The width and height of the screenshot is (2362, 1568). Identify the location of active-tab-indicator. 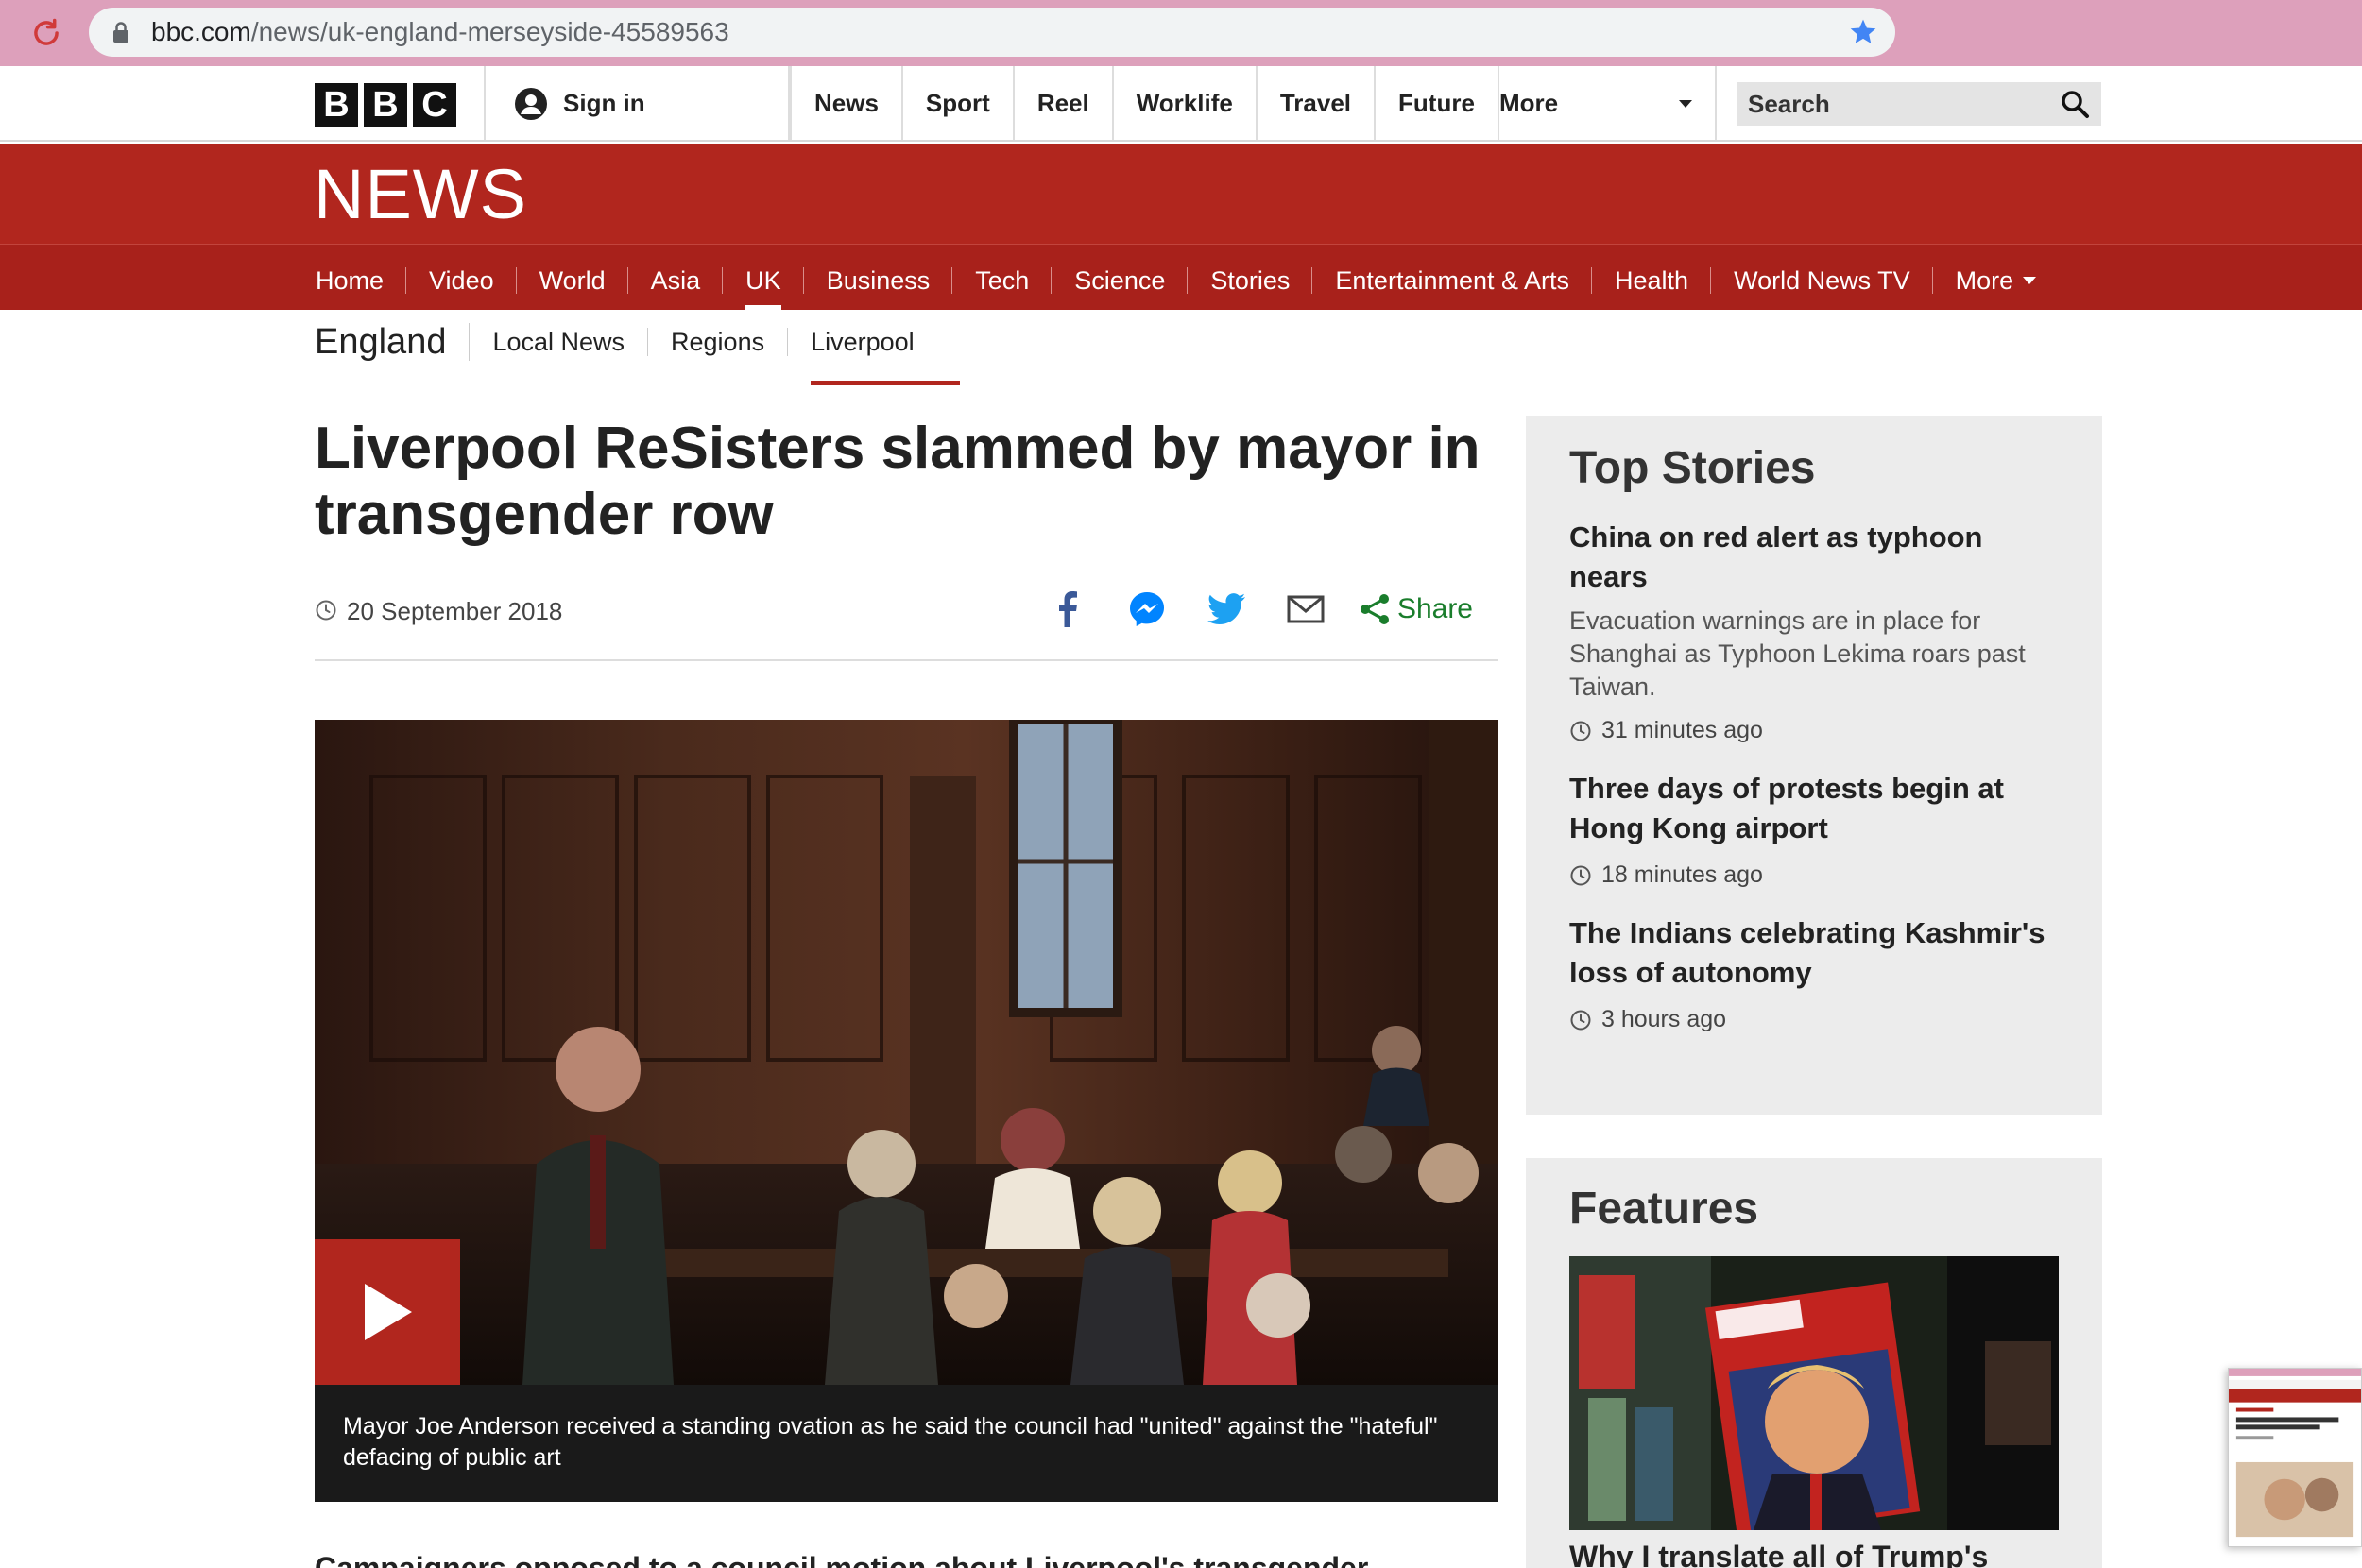
(885, 383).